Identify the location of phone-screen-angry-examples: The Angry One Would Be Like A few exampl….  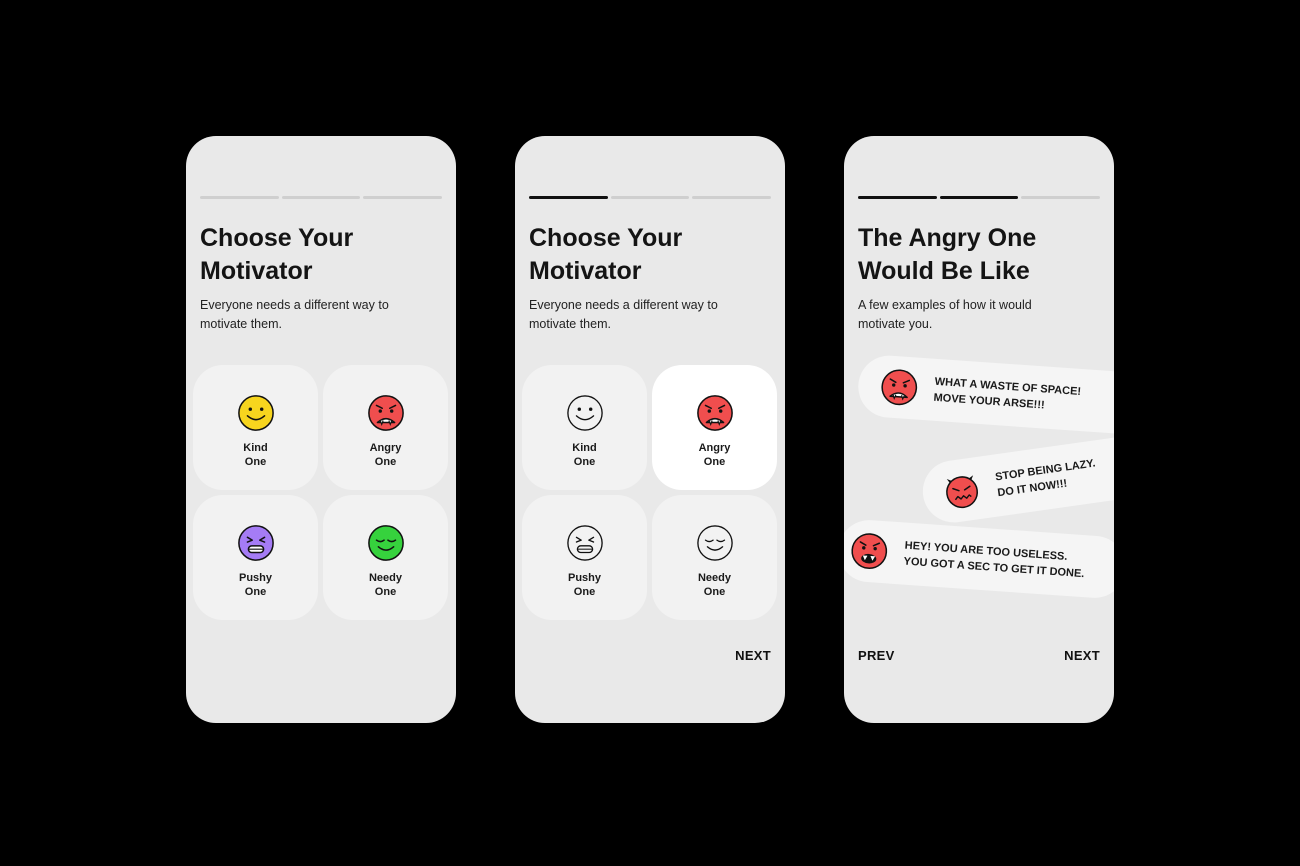
(979, 429).